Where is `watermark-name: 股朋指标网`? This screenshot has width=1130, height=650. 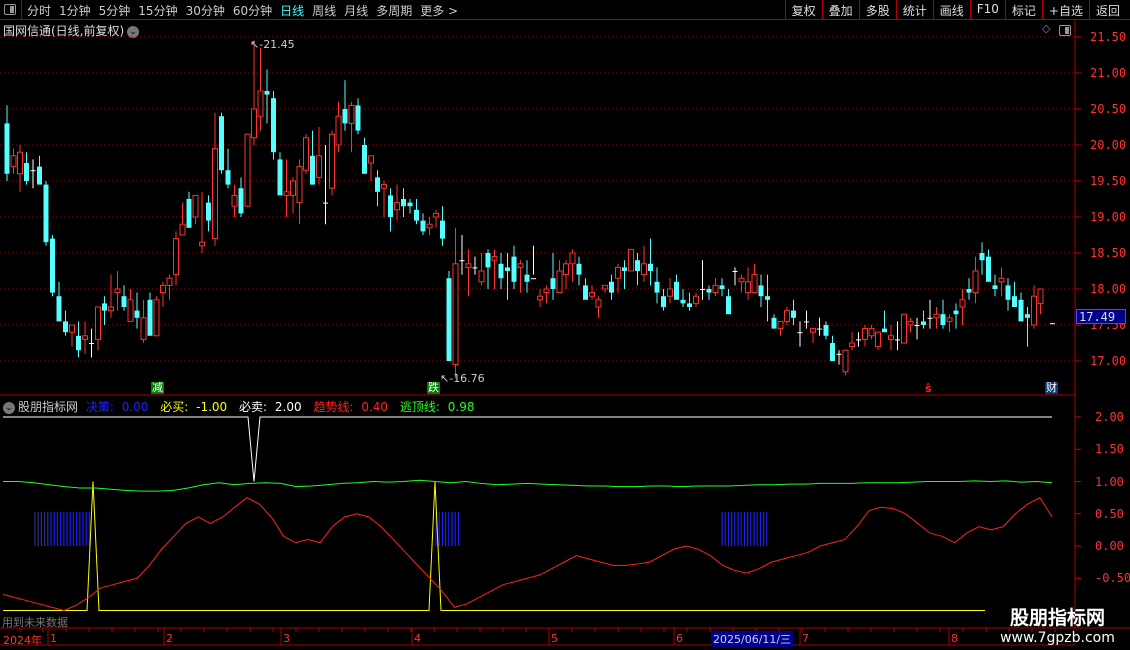 watermark-name: 股朋指标网 is located at coordinates (1057, 618).